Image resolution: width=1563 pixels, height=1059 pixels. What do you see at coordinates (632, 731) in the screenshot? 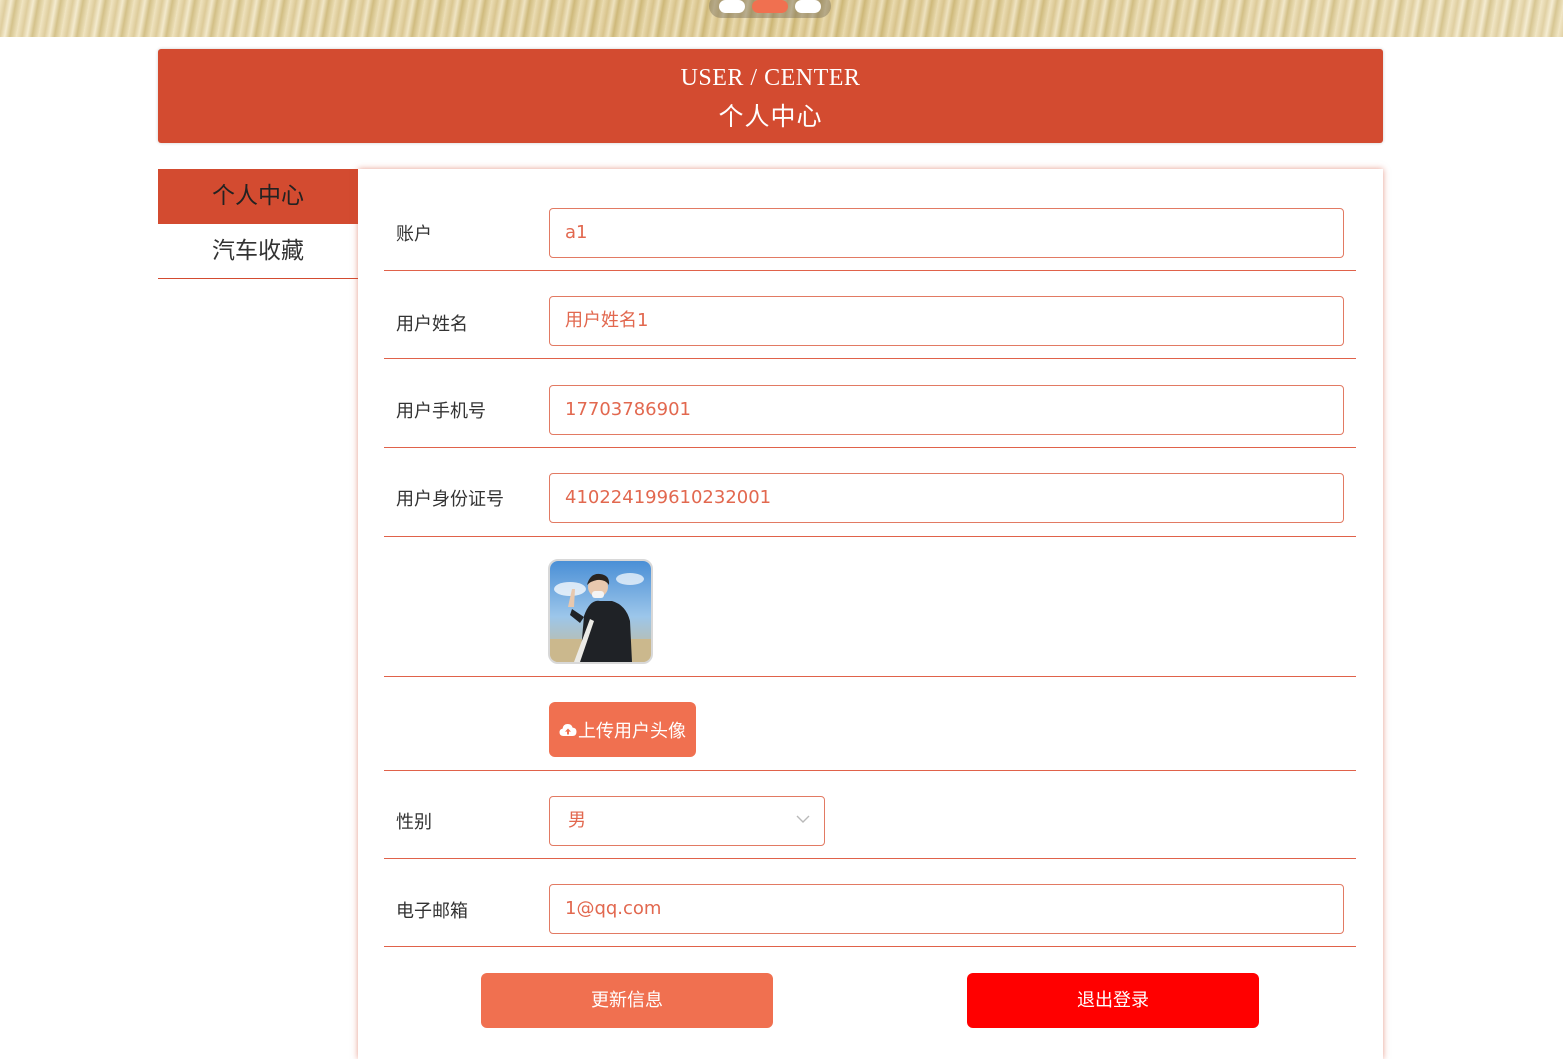
I see `upload-avatar-label: 上传用户头像` at bounding box center [632, 731].